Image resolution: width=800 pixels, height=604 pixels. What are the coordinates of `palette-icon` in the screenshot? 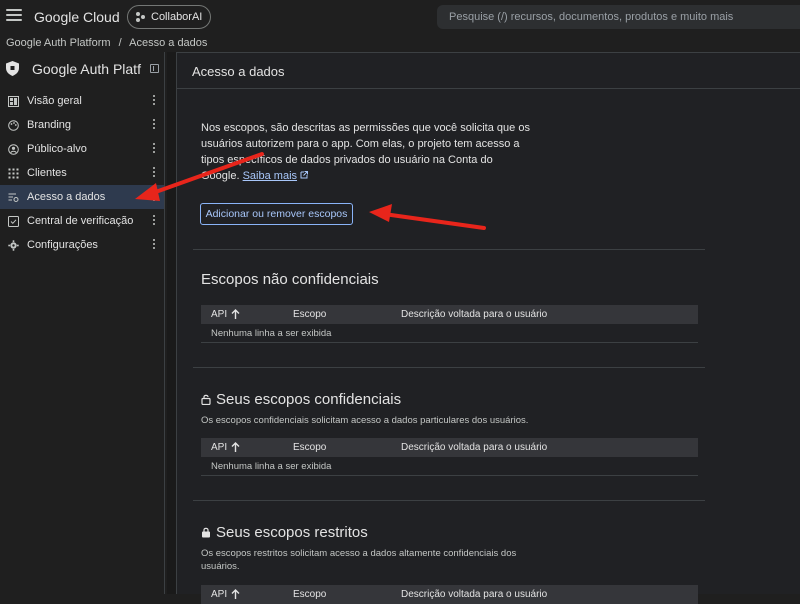 It's located at (13, 125).